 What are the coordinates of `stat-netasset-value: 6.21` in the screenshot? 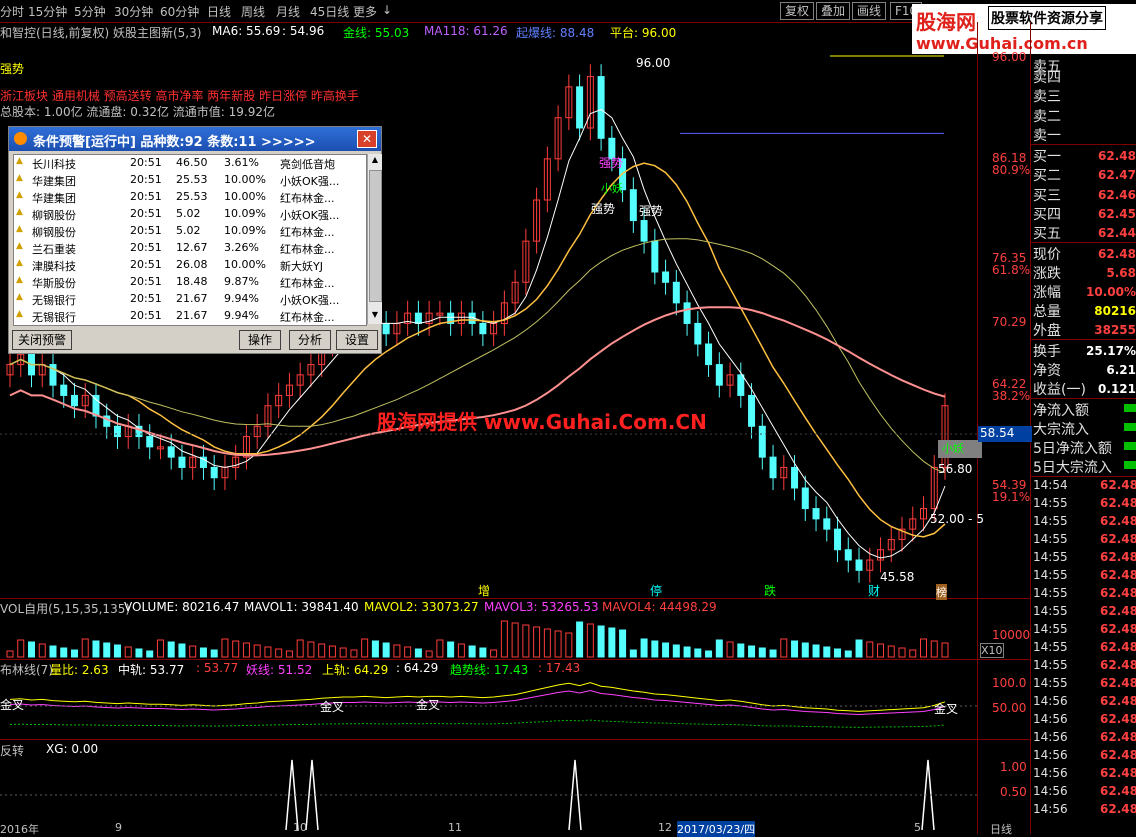 It's located at (1121, 370).